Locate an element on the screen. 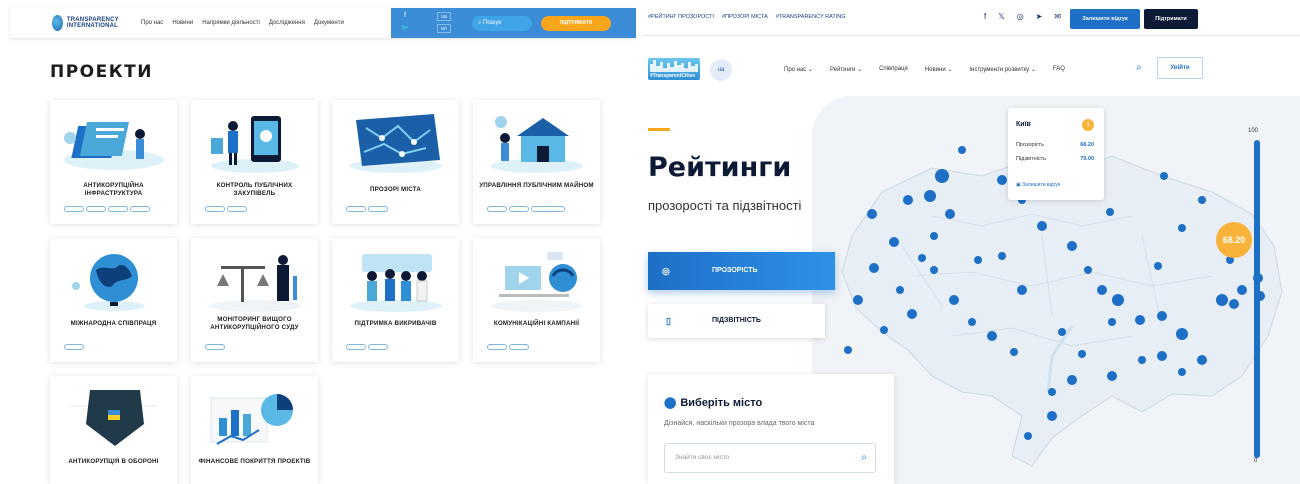 The height and width of the screenshot is (484, 1300). project-card: МІЖНАРОДНА СПІВПРАЦЯ is located at coordinates (113, 300).